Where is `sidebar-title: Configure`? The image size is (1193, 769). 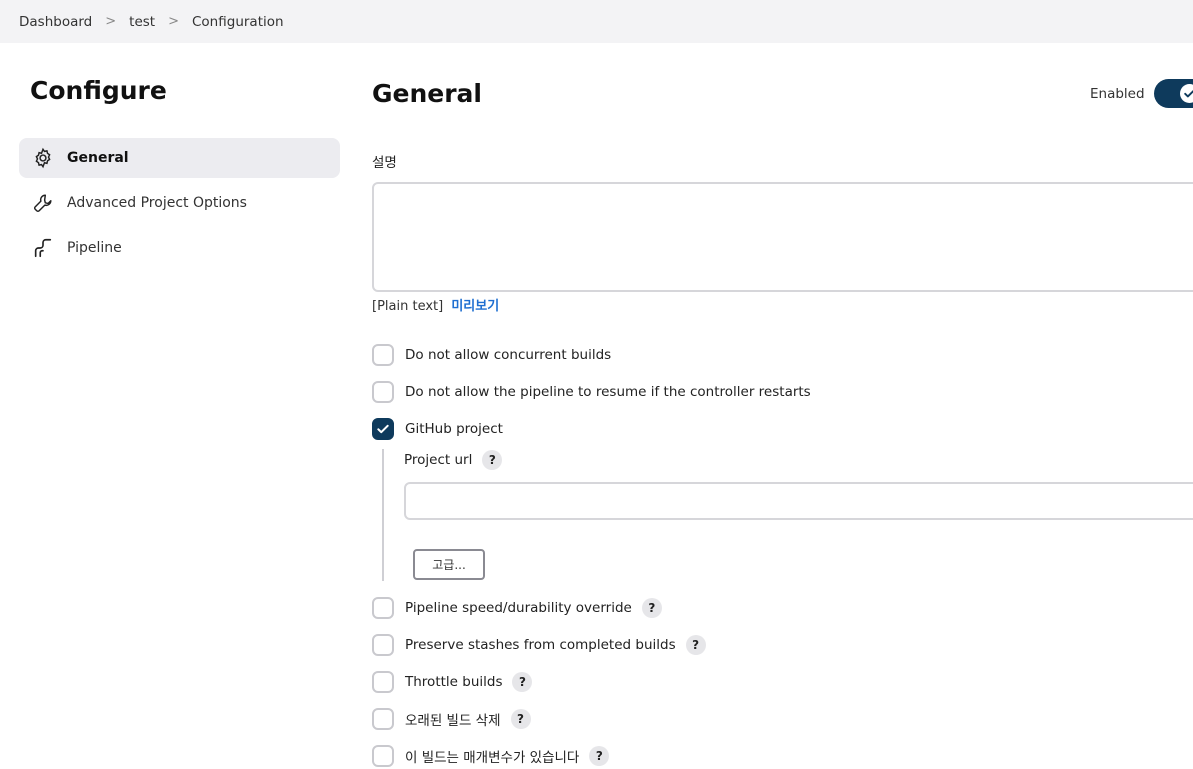 sidebar-title: Configure is located at coordinates (98, 90).